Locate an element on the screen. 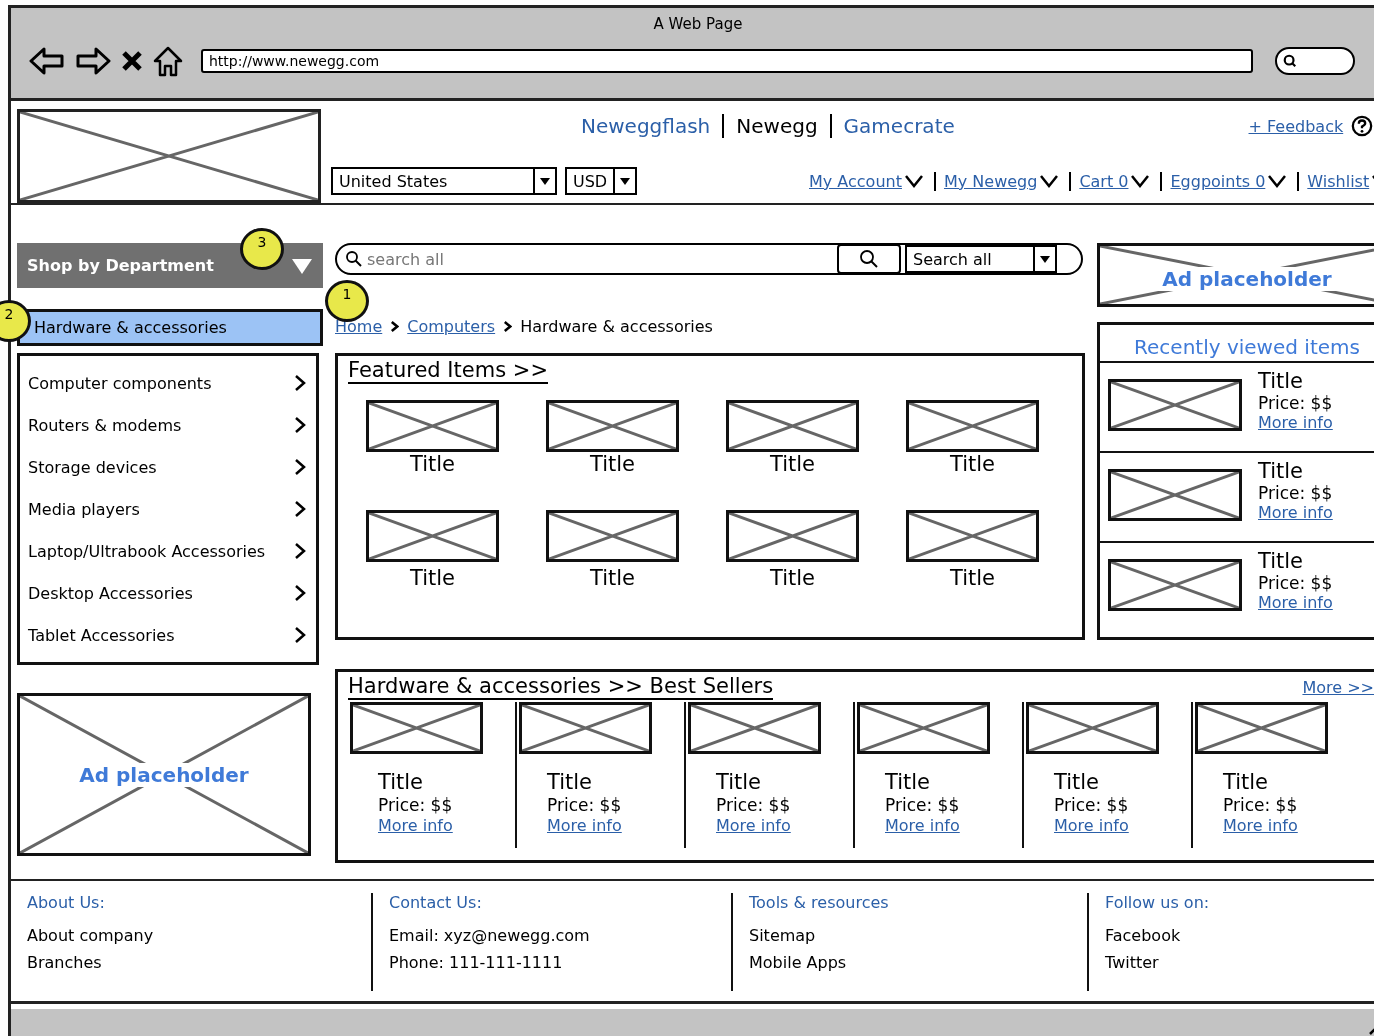 The image size is (1374, 1036). account-link: Cart 0 is located at coordinates (1104, 181).